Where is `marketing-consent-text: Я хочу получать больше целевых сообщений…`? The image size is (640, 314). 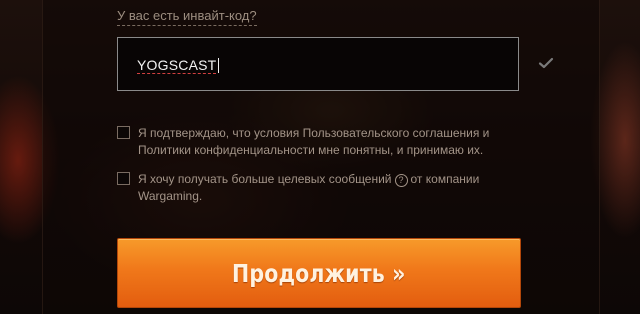 marketing-consent-text: Я хочу получать больше целевых сообщений… is located at coordinates (335, 188).